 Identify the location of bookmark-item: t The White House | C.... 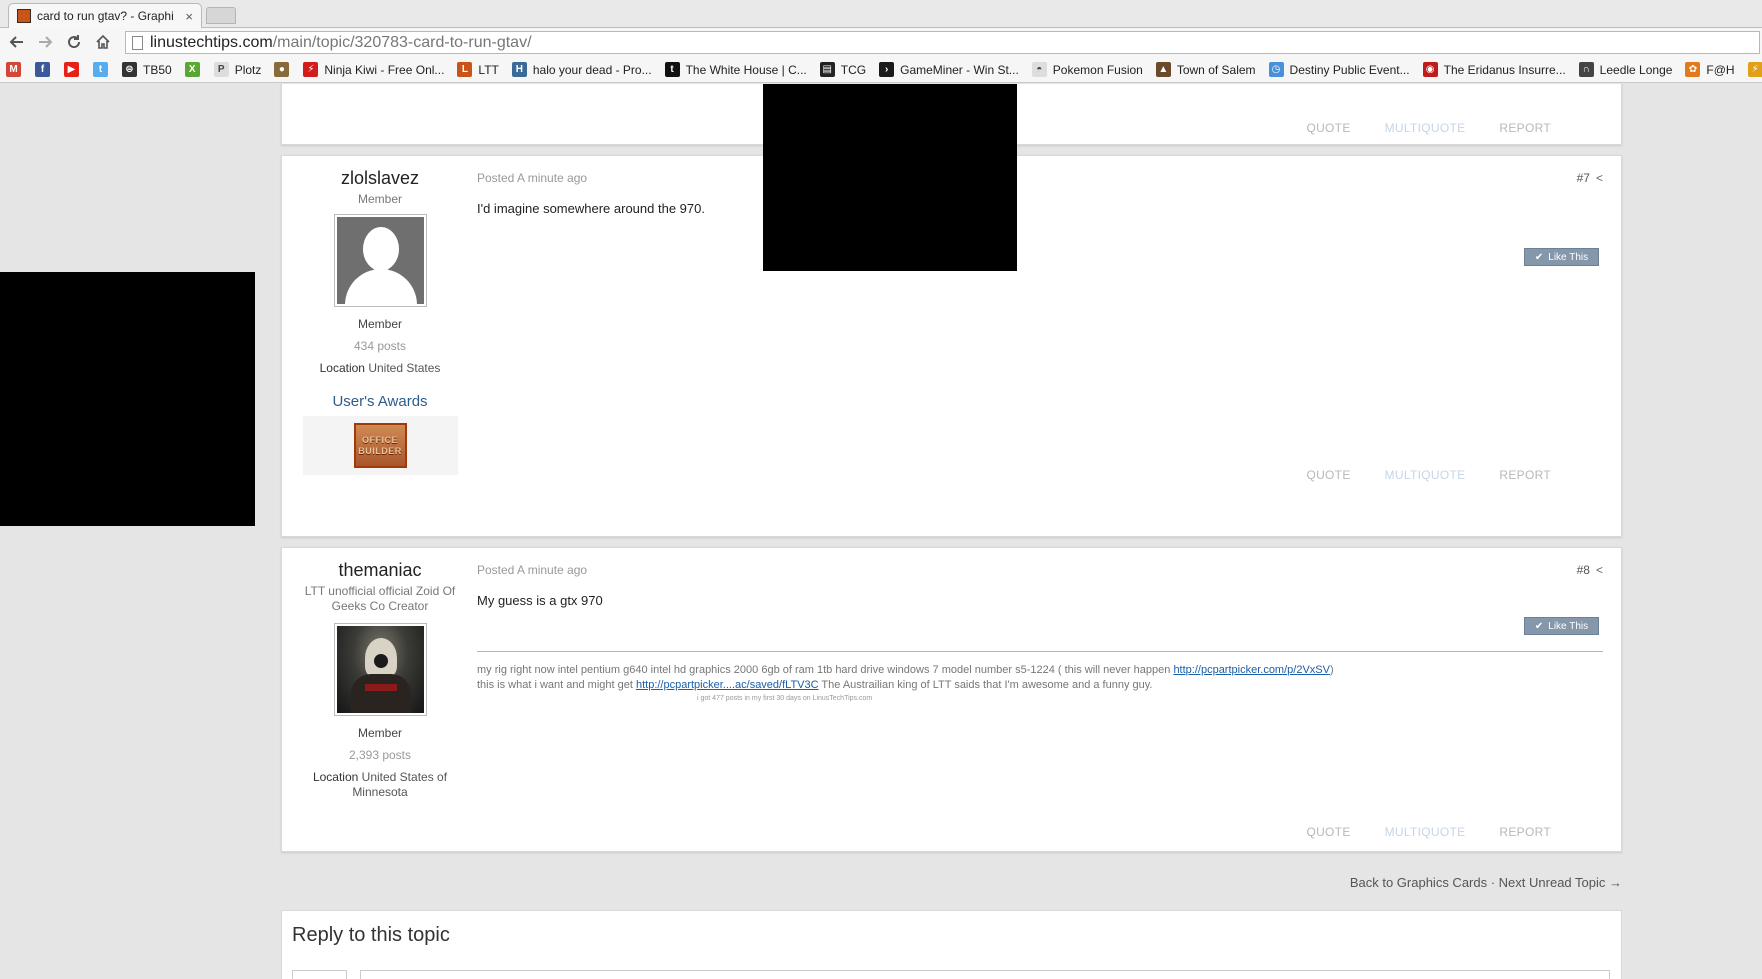
(735, 69).